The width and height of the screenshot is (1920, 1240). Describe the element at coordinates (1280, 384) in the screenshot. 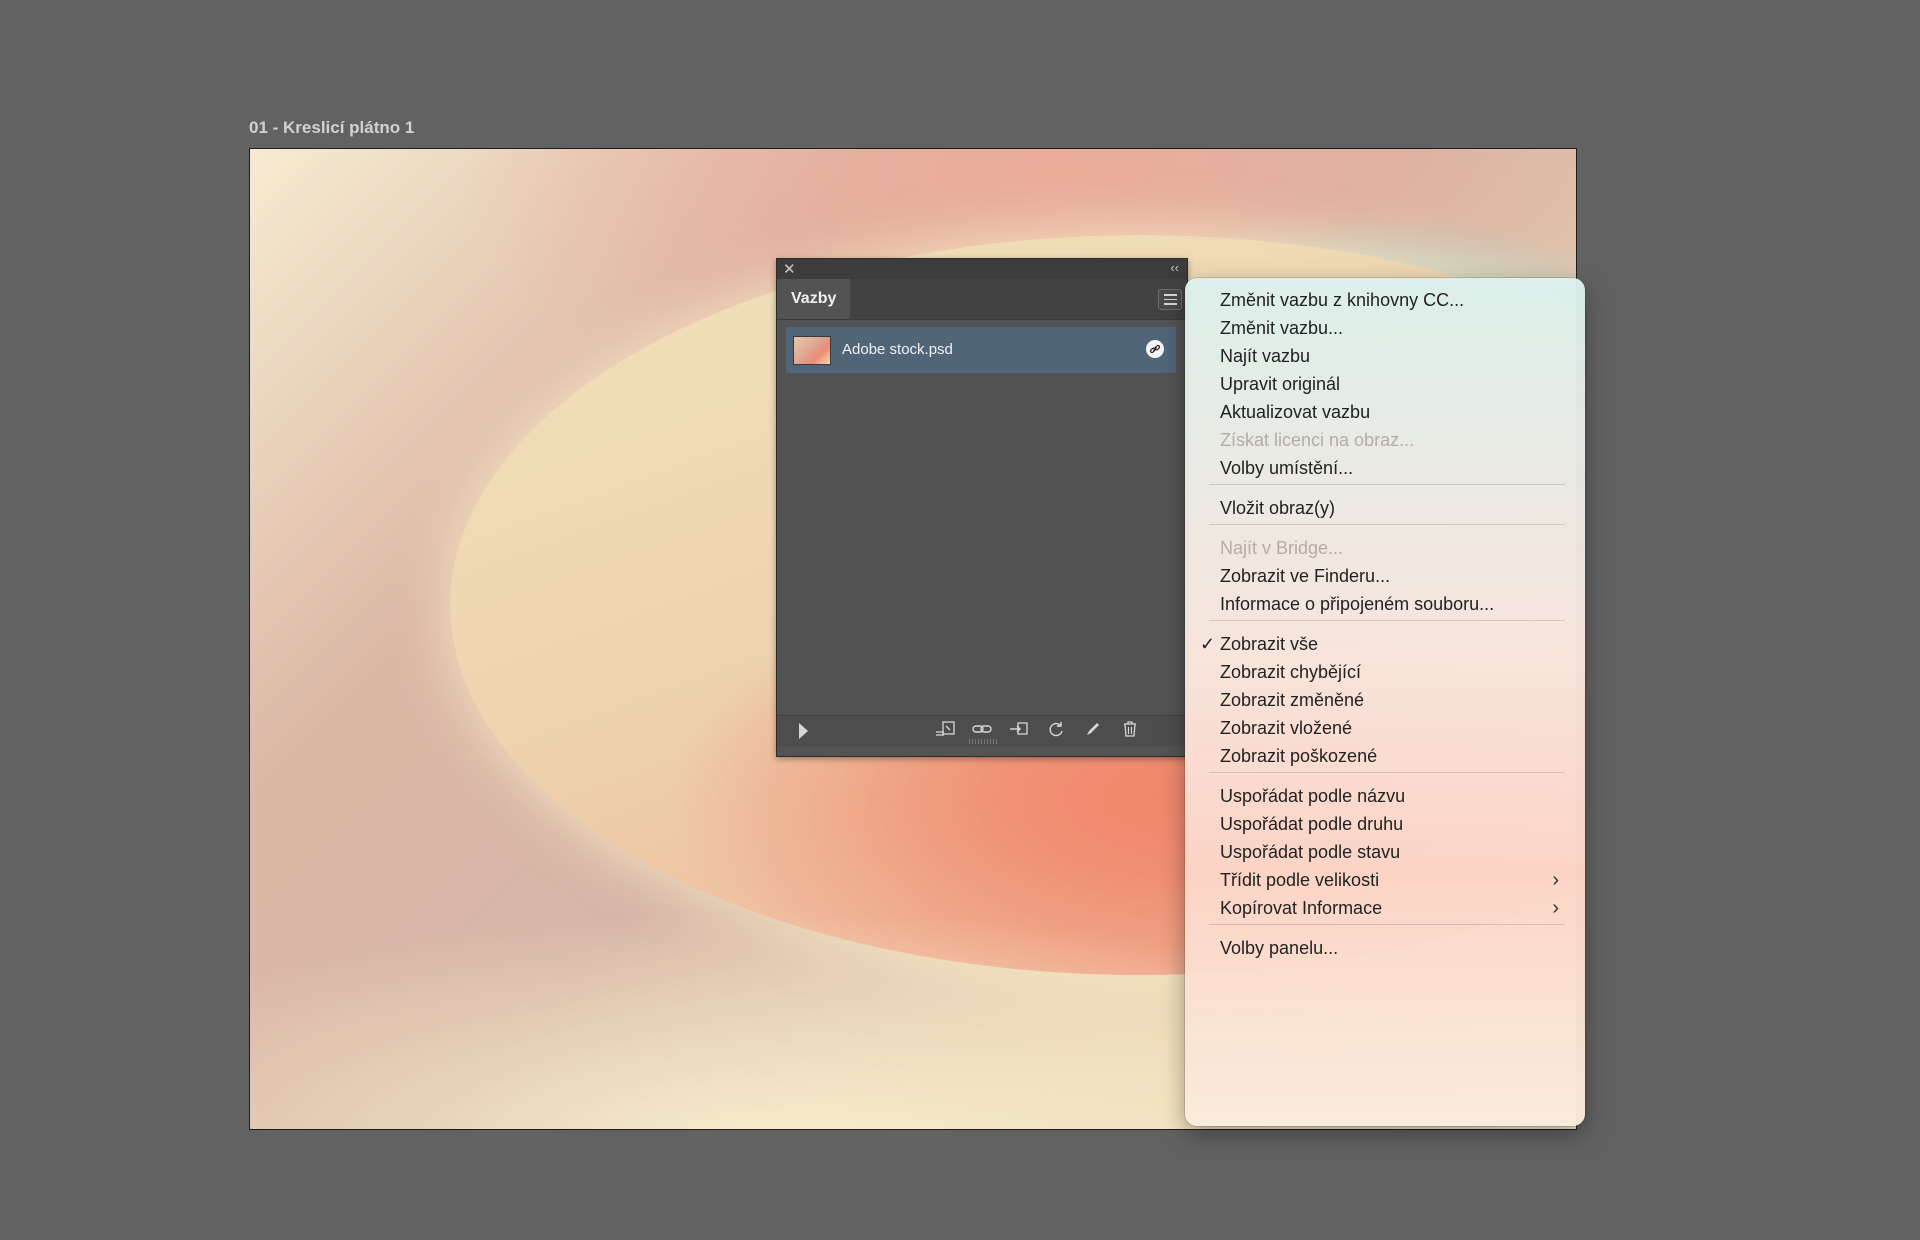

I see `menu-item-edit-original: Upravit originál` at that location.